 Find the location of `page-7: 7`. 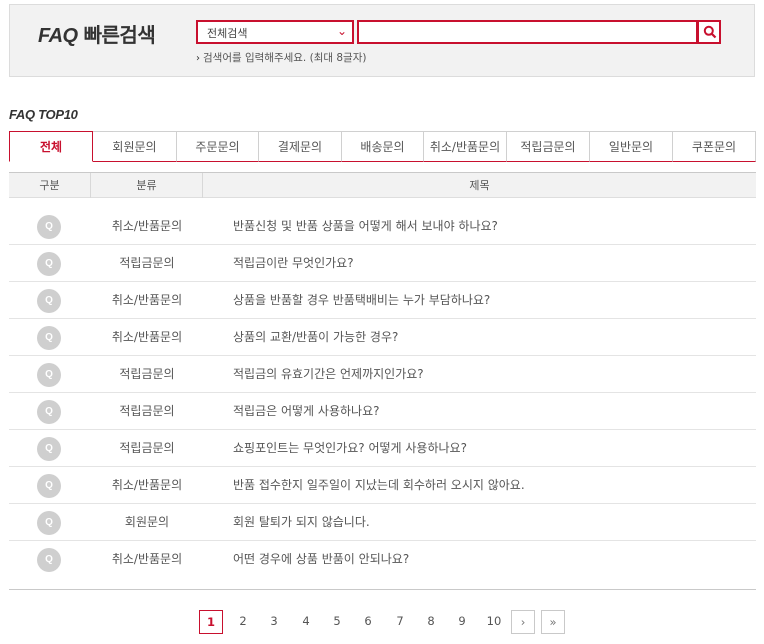

page-7: 7 is located at coordinates (400, 622).